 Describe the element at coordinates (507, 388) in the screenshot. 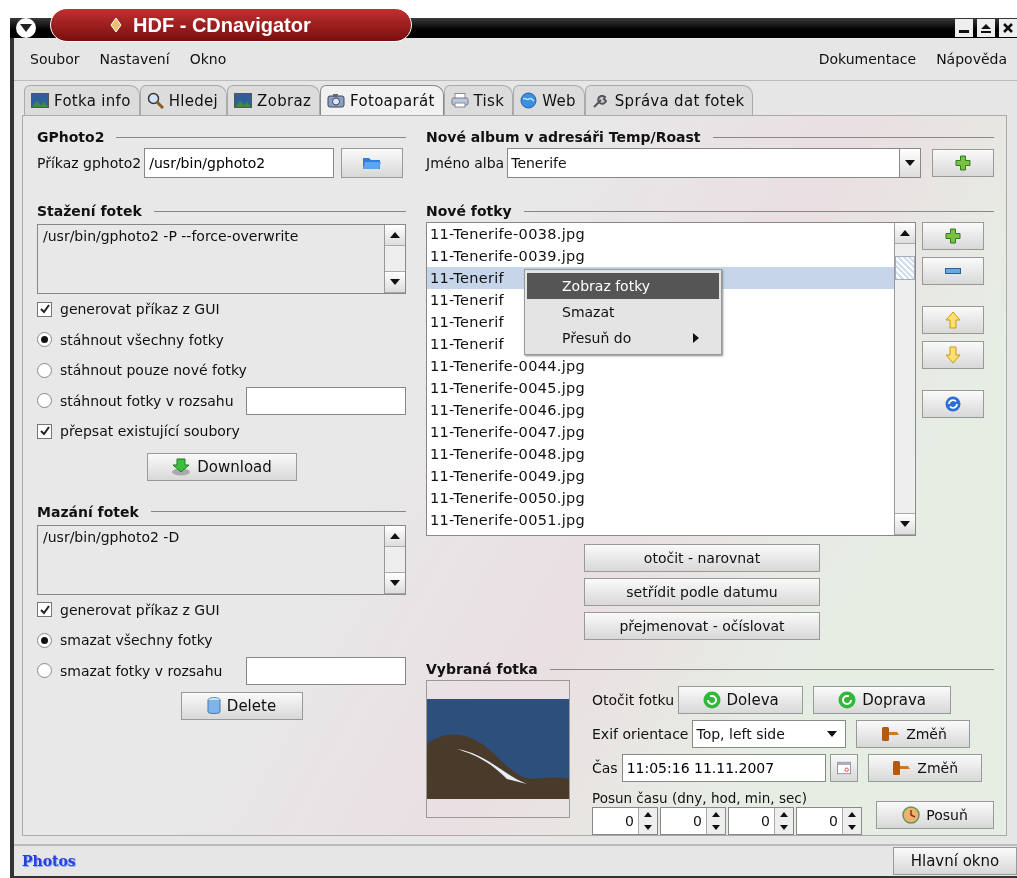

I see `file-name: 11-Tenerife-0045.jpg` at that location.